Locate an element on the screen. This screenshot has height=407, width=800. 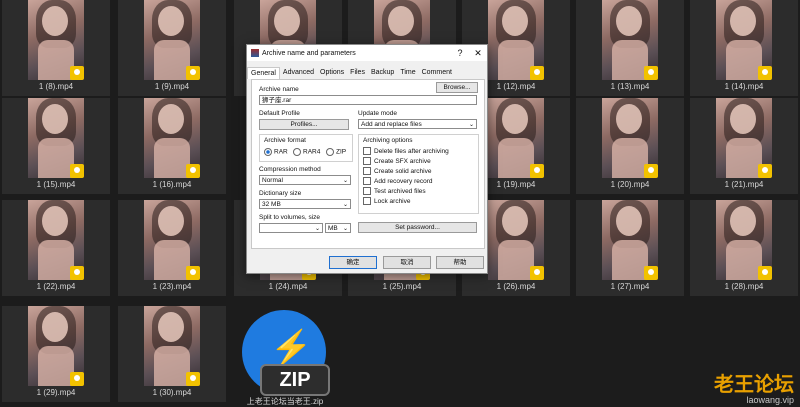
tab-general: General is located at coordinates (263, 73).